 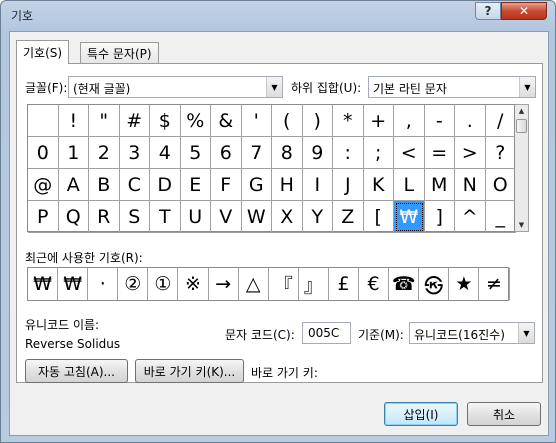 I want to click on recent-symbol-cell: 『, so click(x=284, y=284).